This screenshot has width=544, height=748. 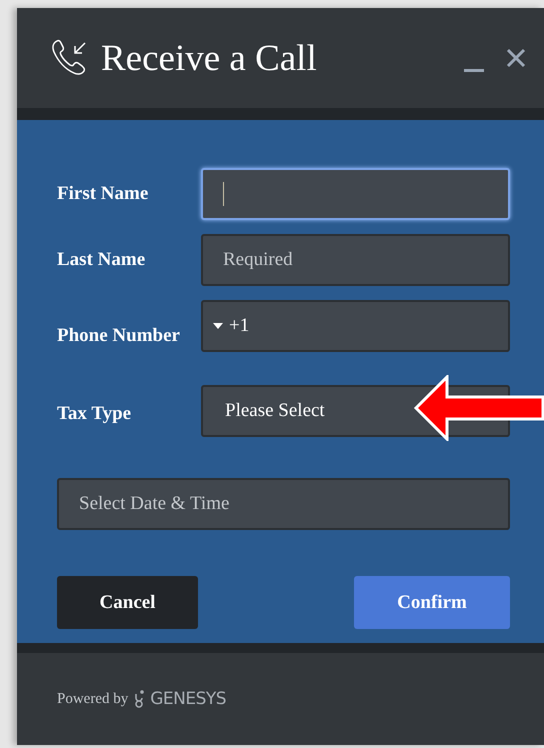 What do you see at coordinates (188, 699) in the screenshot?
I see `brand-name: GENESYS` at bounding box center [188, 699].